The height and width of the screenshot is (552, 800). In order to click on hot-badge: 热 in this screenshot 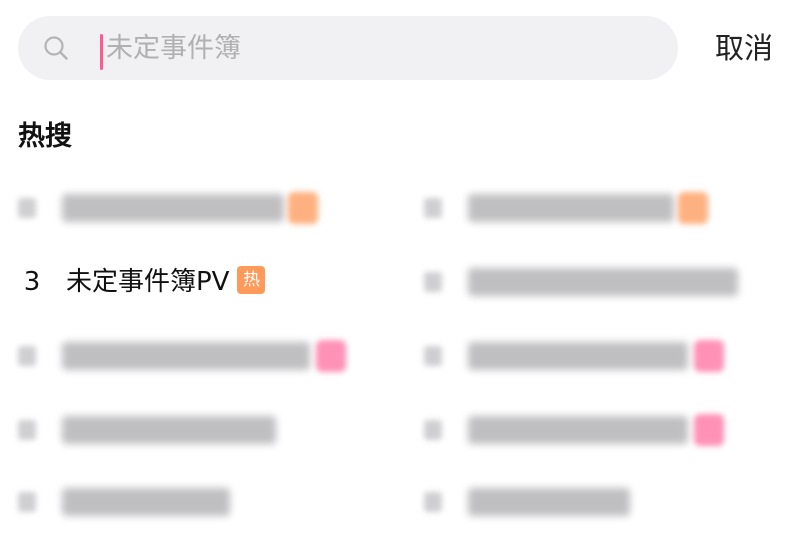, I will do `click(251, 279)`.